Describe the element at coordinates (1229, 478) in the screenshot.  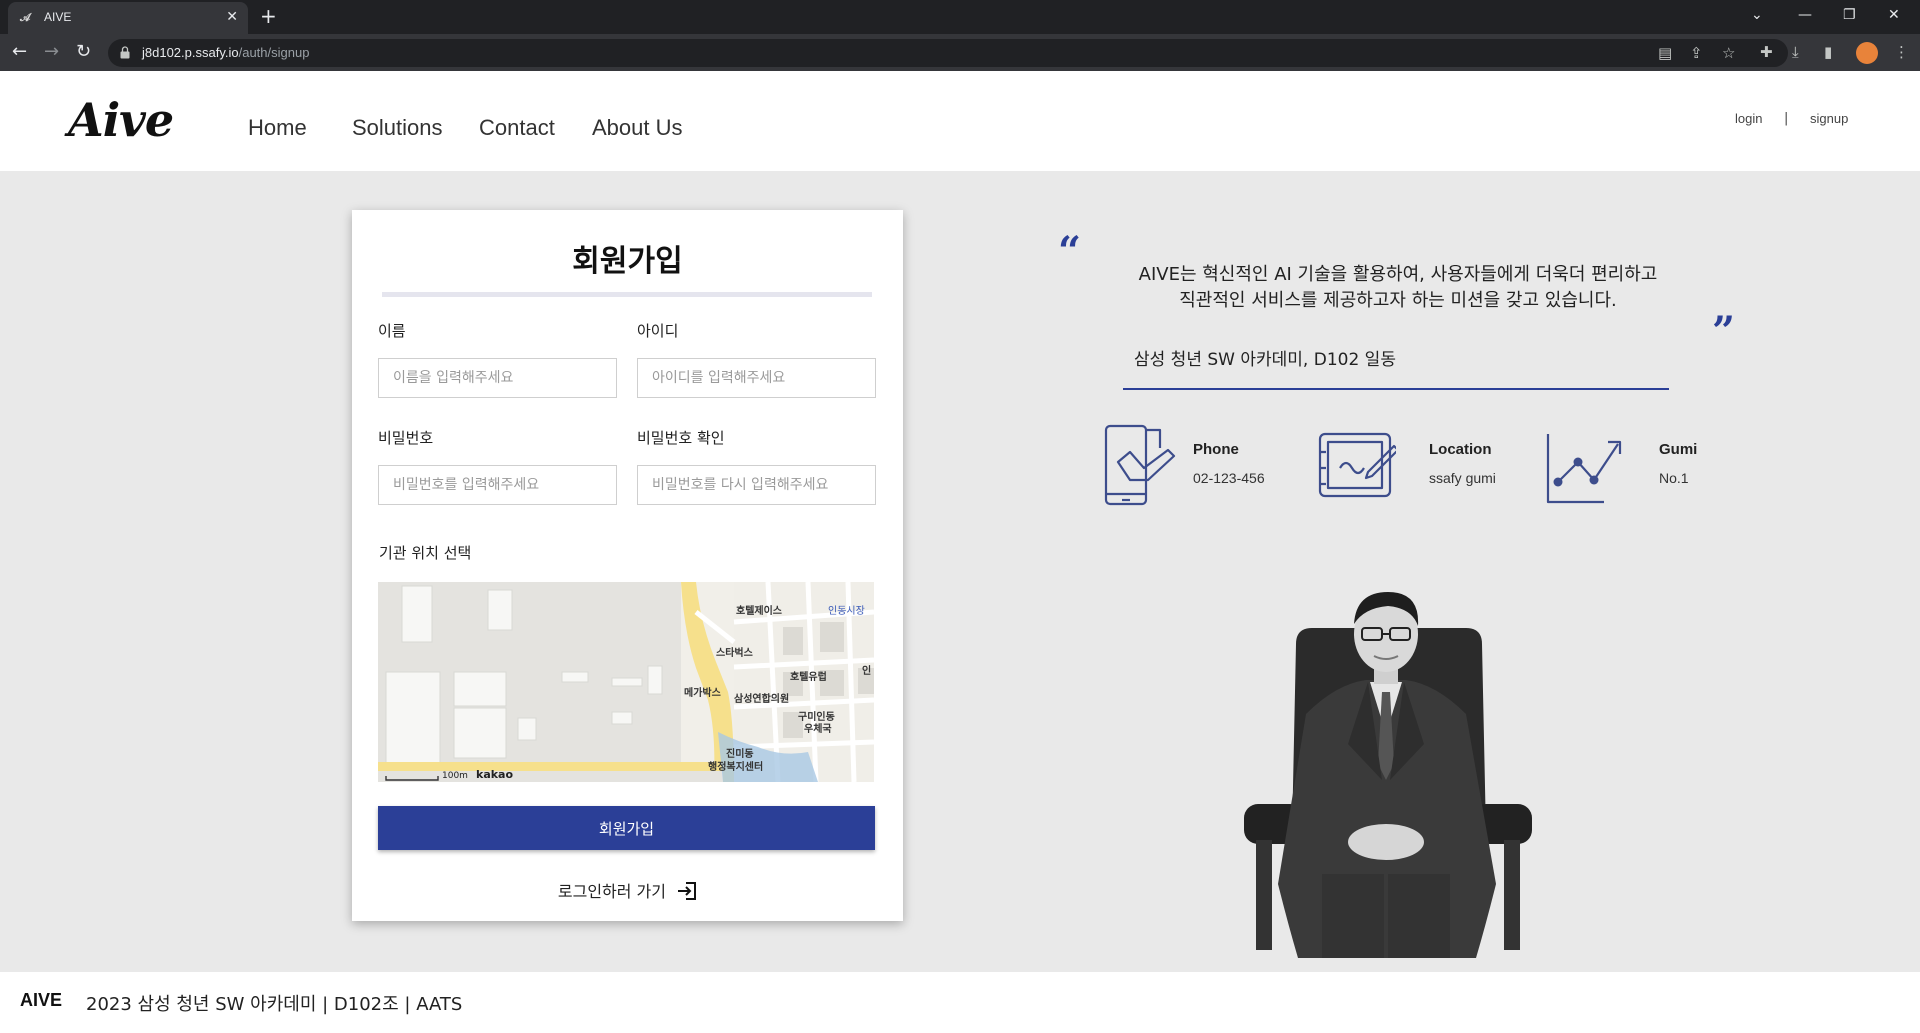
I see `info-value: 02-123-456` at that location.